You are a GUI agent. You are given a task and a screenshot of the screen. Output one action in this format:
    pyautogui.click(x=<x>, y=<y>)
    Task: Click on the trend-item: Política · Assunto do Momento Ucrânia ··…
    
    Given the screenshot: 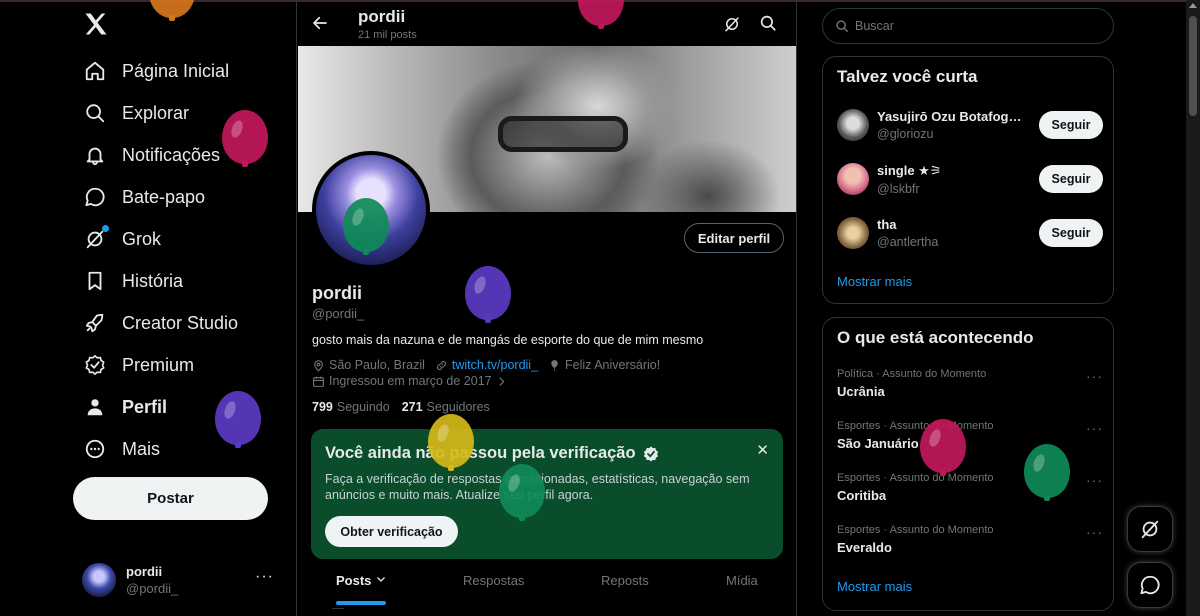 What is the action you would take?
    pyautogui.click(x=970, y=388)
    